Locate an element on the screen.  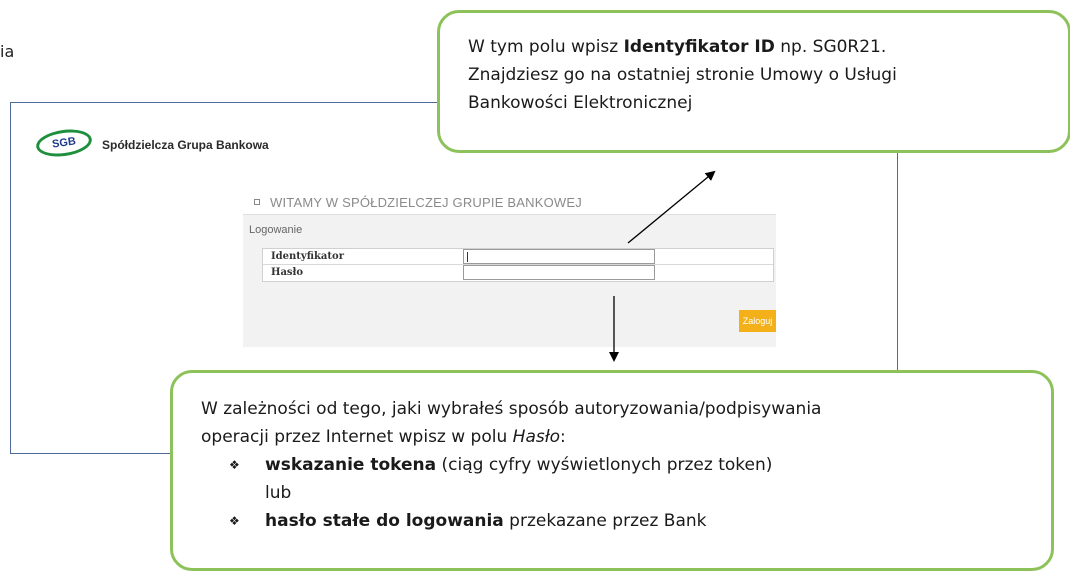
callout-top-prefix: W tym polu wpisz is located at coordinates (546, 47).